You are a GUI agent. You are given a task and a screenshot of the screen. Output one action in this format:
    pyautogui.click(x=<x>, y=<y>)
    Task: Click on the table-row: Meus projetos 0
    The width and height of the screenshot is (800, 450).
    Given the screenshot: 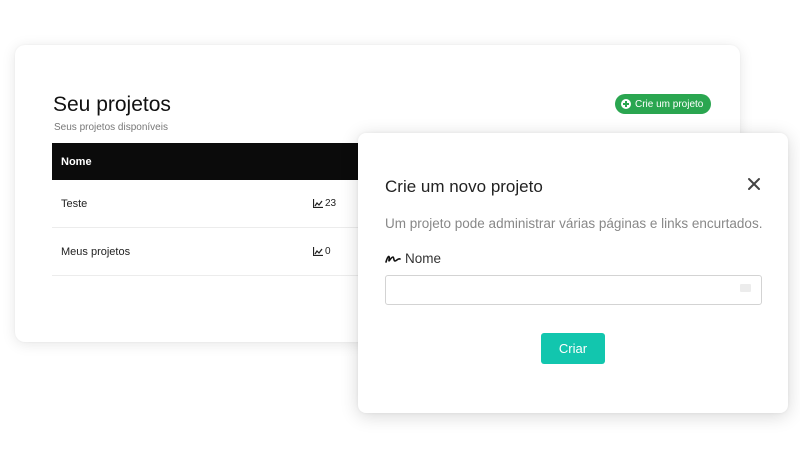 What is the action you would take?
    pyautogui.click(x=212, y=252)
    